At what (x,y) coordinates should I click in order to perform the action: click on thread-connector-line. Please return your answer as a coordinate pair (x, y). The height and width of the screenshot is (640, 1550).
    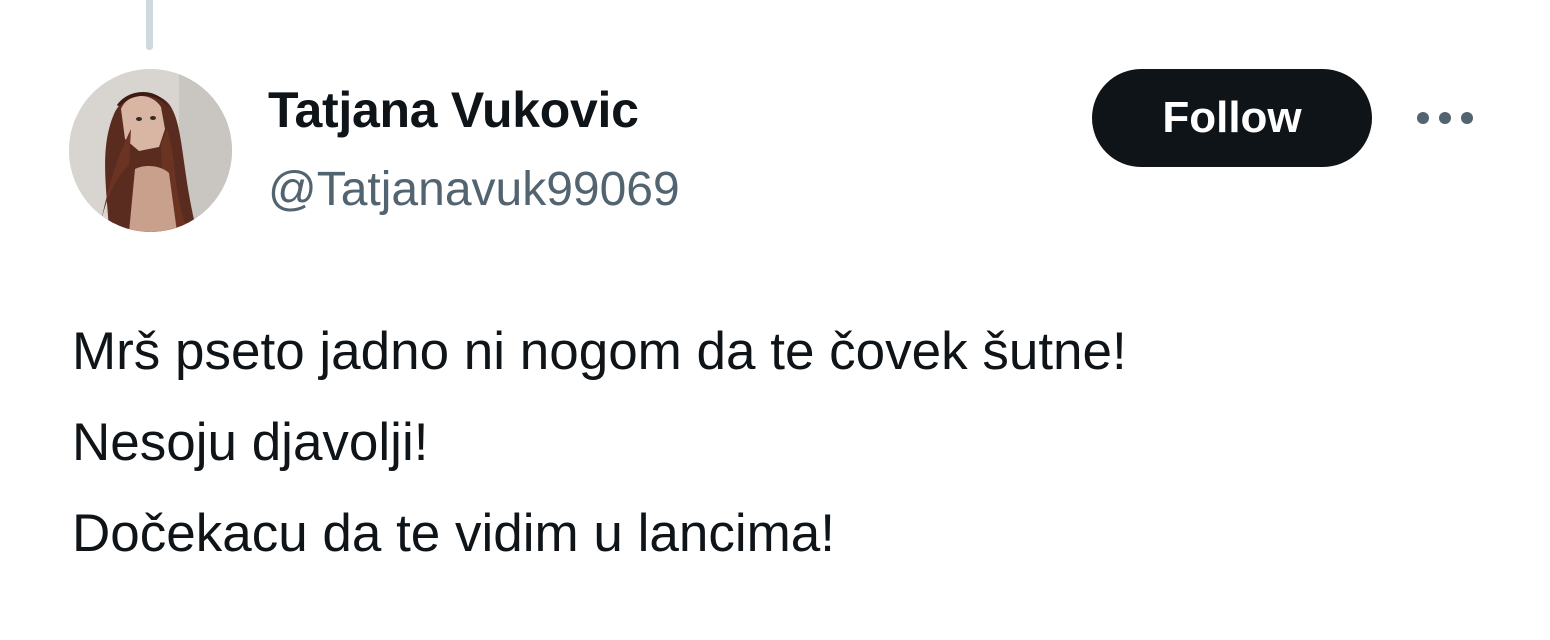
    Looking at the image, I should click on (149, 25).